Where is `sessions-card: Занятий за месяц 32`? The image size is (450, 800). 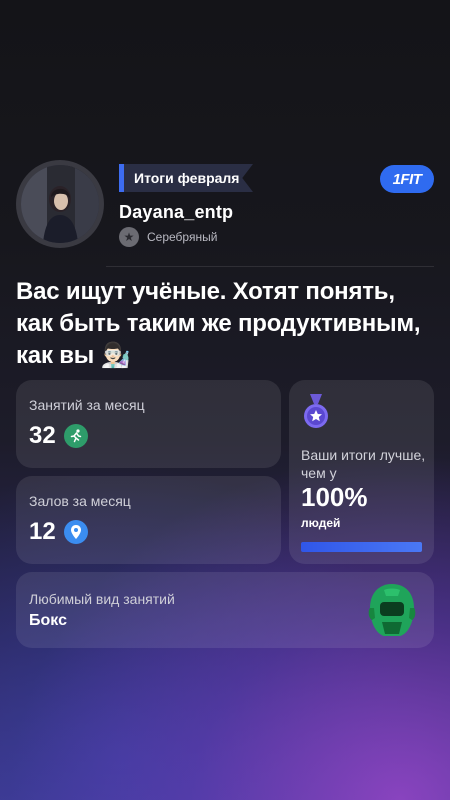 sessions-card: Занятий за месяц 32 is located at coordinates (148, 424).